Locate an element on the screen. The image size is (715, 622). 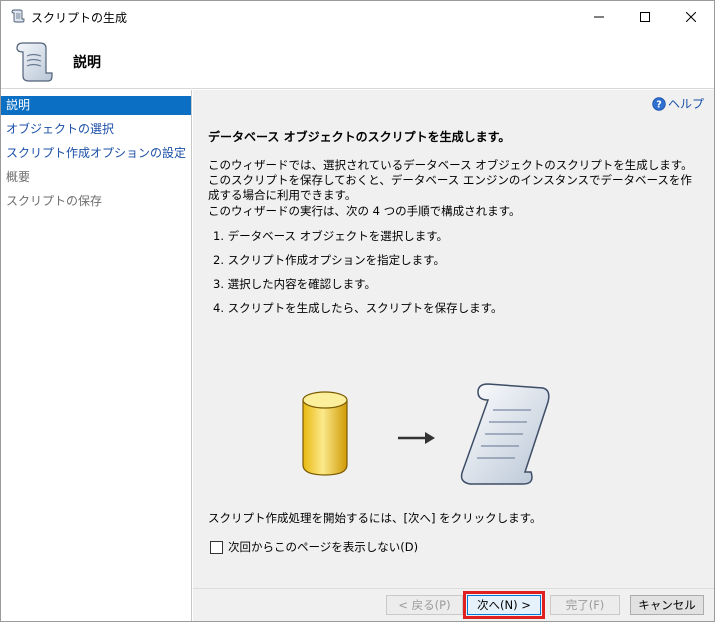
start-instruction: スクリプト作成処理を開始するには、[次へ] をクリックします。 is located at coordinates (375, 518).